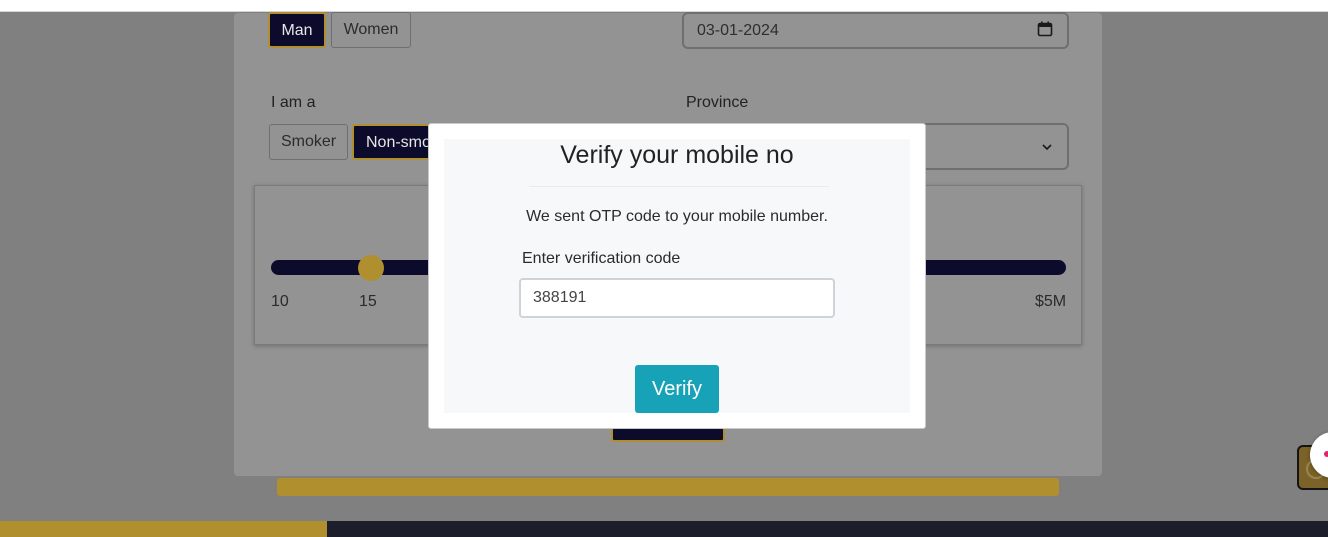 The height and width of the screenshot is (537, 1328). I want to click on slider-thumb-label: 15, so click(368, 301).